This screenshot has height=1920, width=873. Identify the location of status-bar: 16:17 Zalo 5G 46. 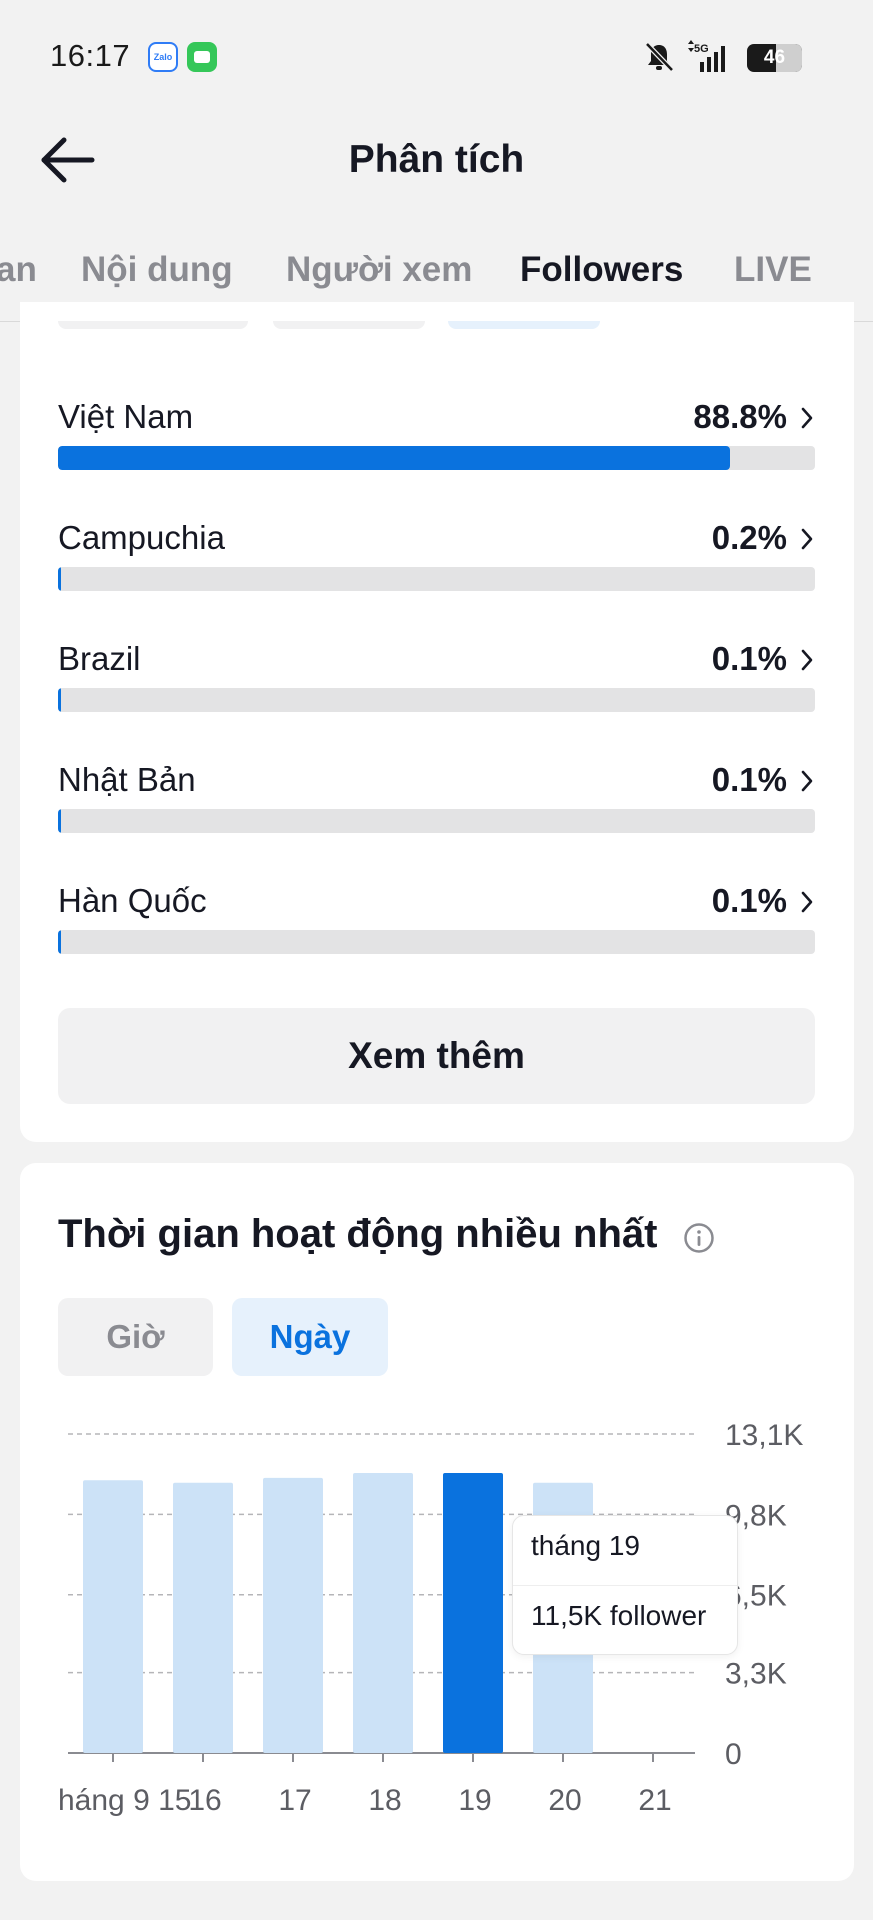
(436, 57).